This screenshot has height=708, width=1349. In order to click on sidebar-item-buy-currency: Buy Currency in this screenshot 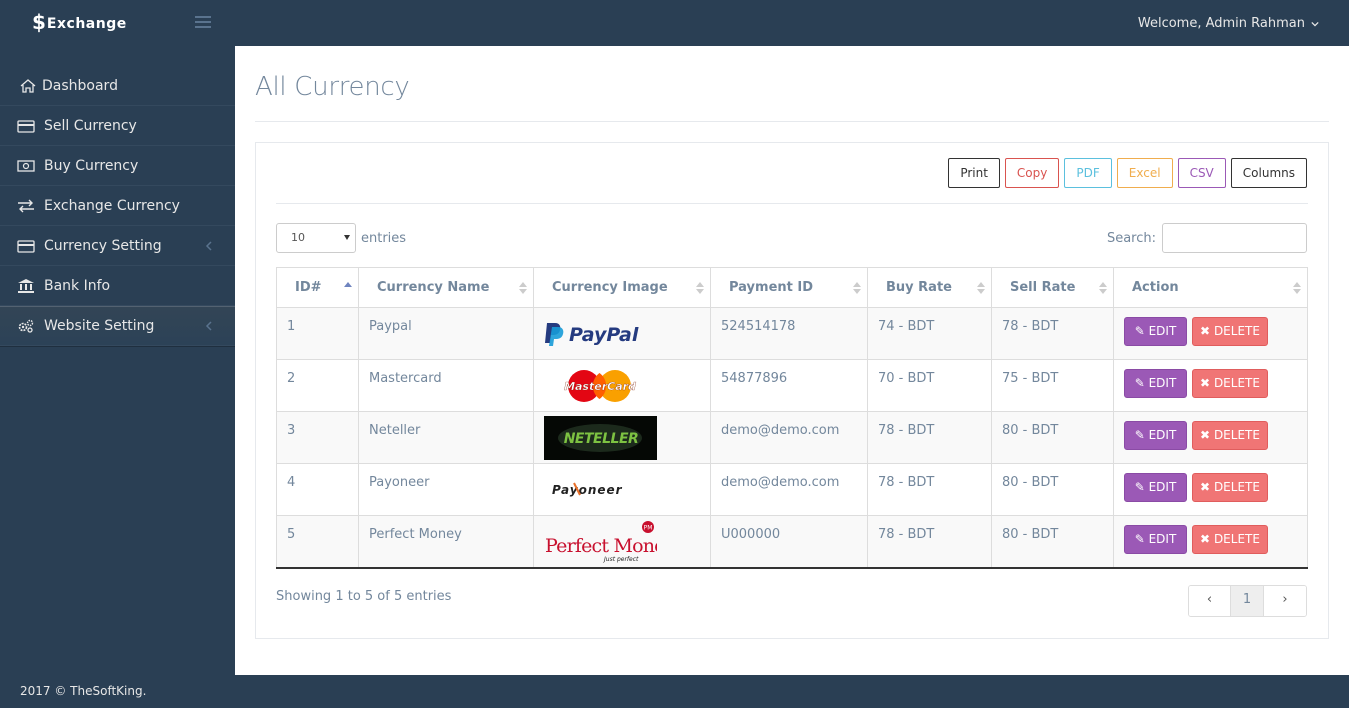, I will do `click(117, 166)`.